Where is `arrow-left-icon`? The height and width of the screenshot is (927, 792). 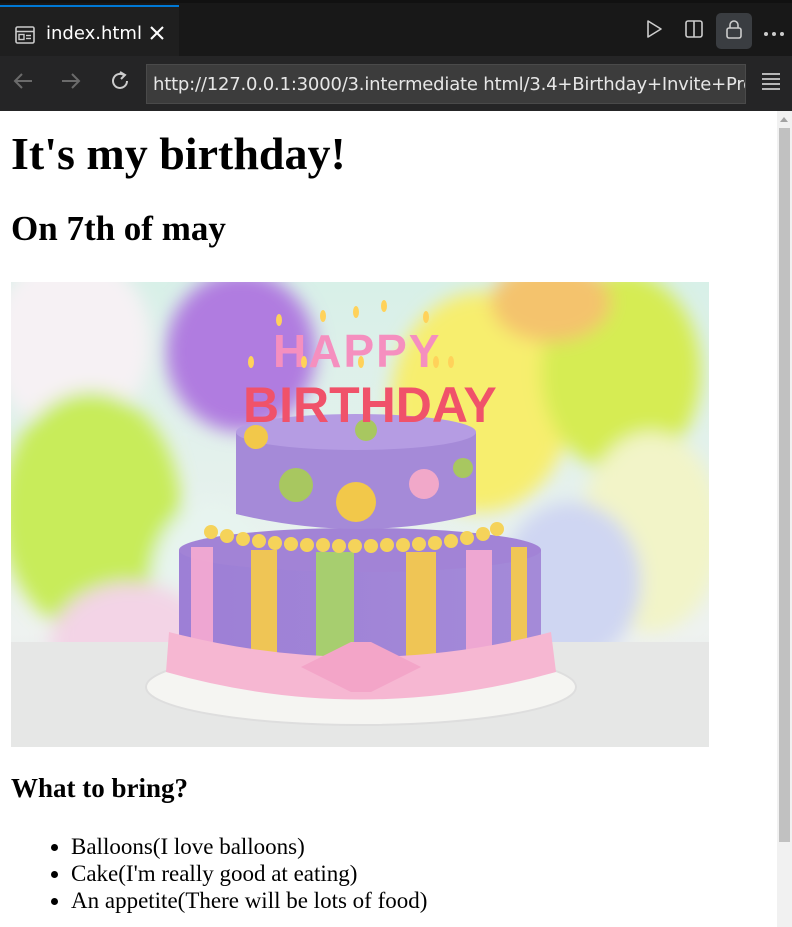
arrow-left-icon is located at coordinates (23, 83).